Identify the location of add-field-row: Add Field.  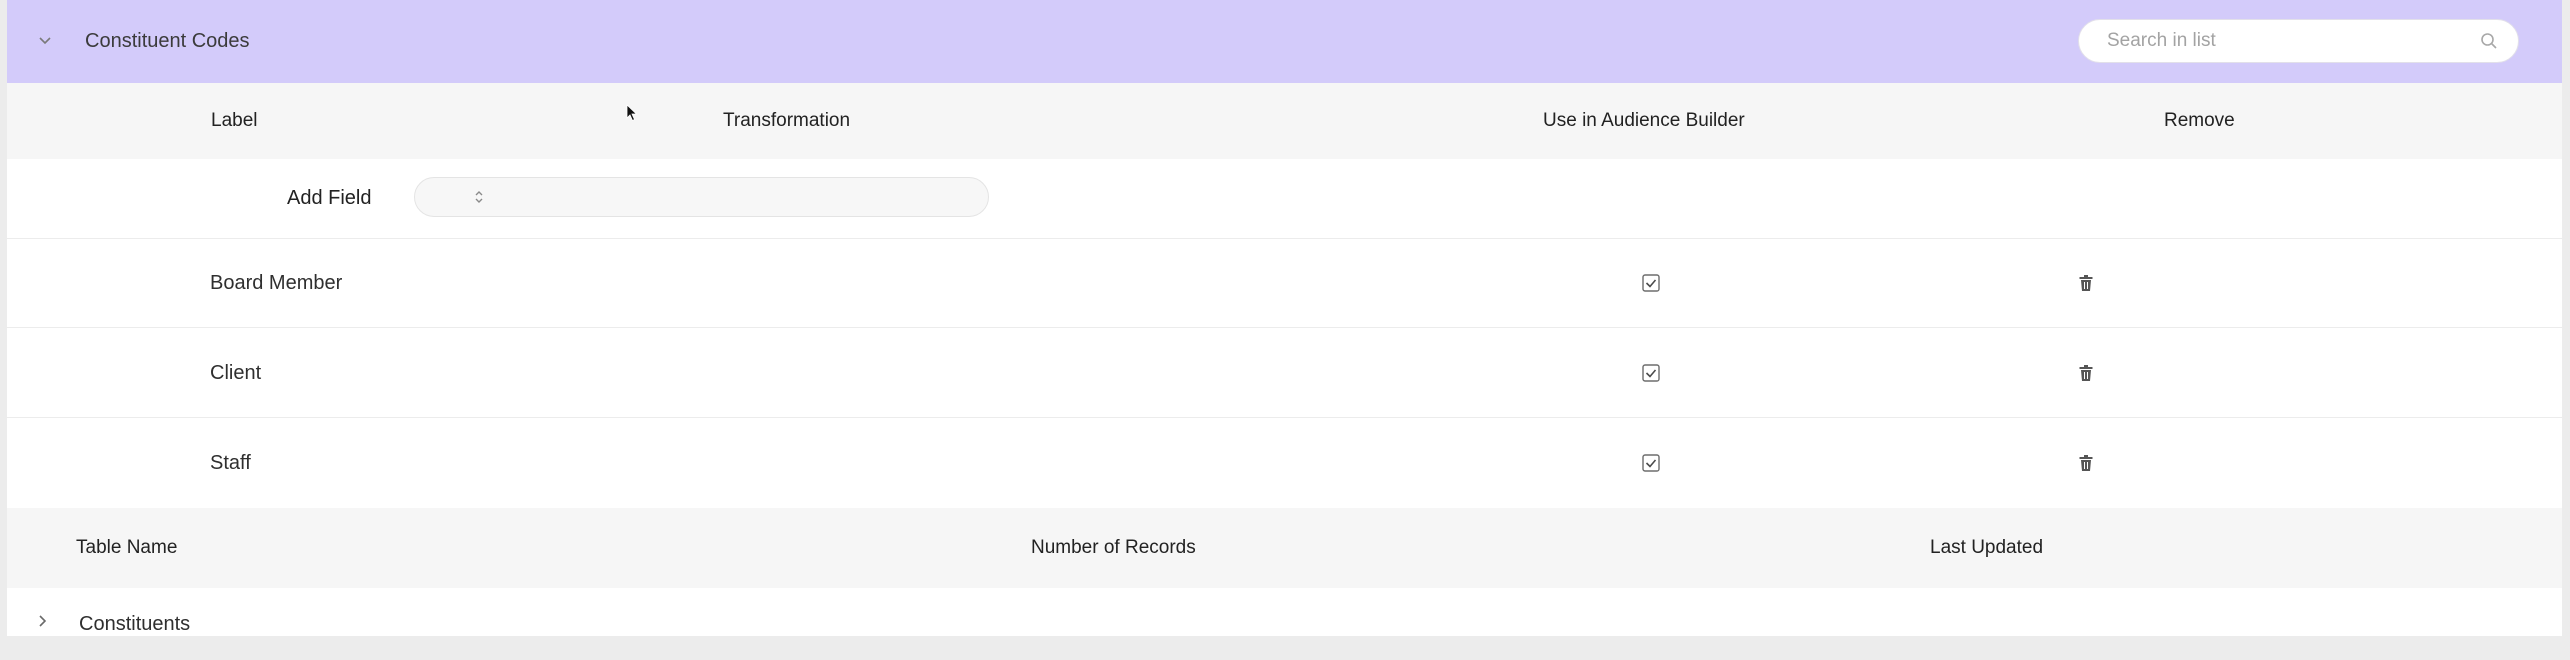
(1284, 199).